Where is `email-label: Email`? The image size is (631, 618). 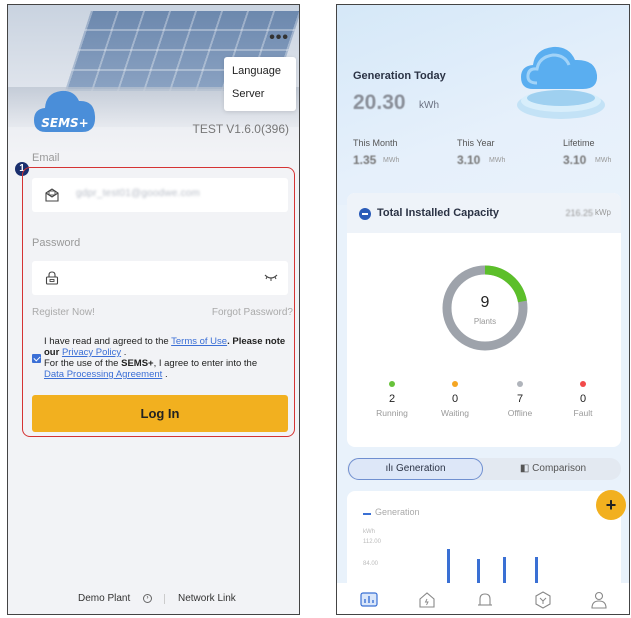 email-label: Email is located at coordinates (46, 158).